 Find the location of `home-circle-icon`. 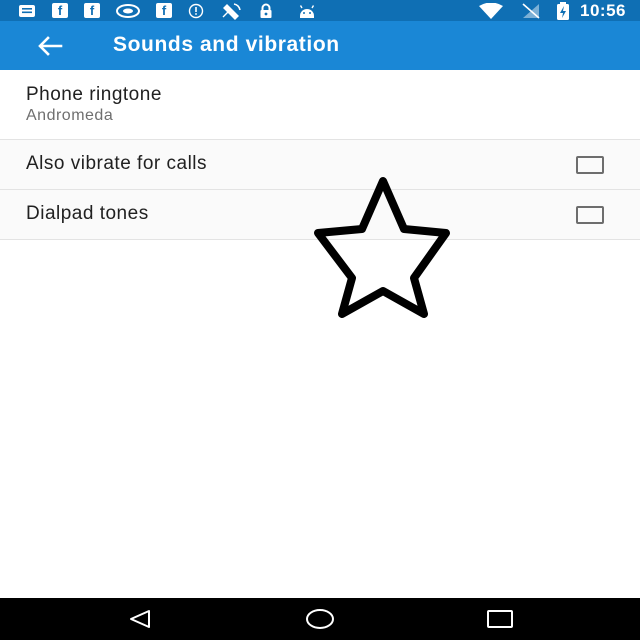

home-circle-icon is located at coordinates (320, 619).